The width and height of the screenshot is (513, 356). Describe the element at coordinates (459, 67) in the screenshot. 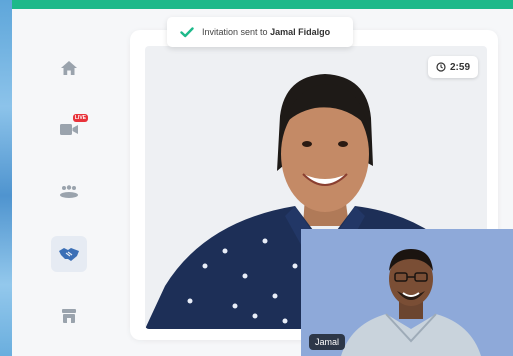

I see `timer-value: 2:59` at that location.